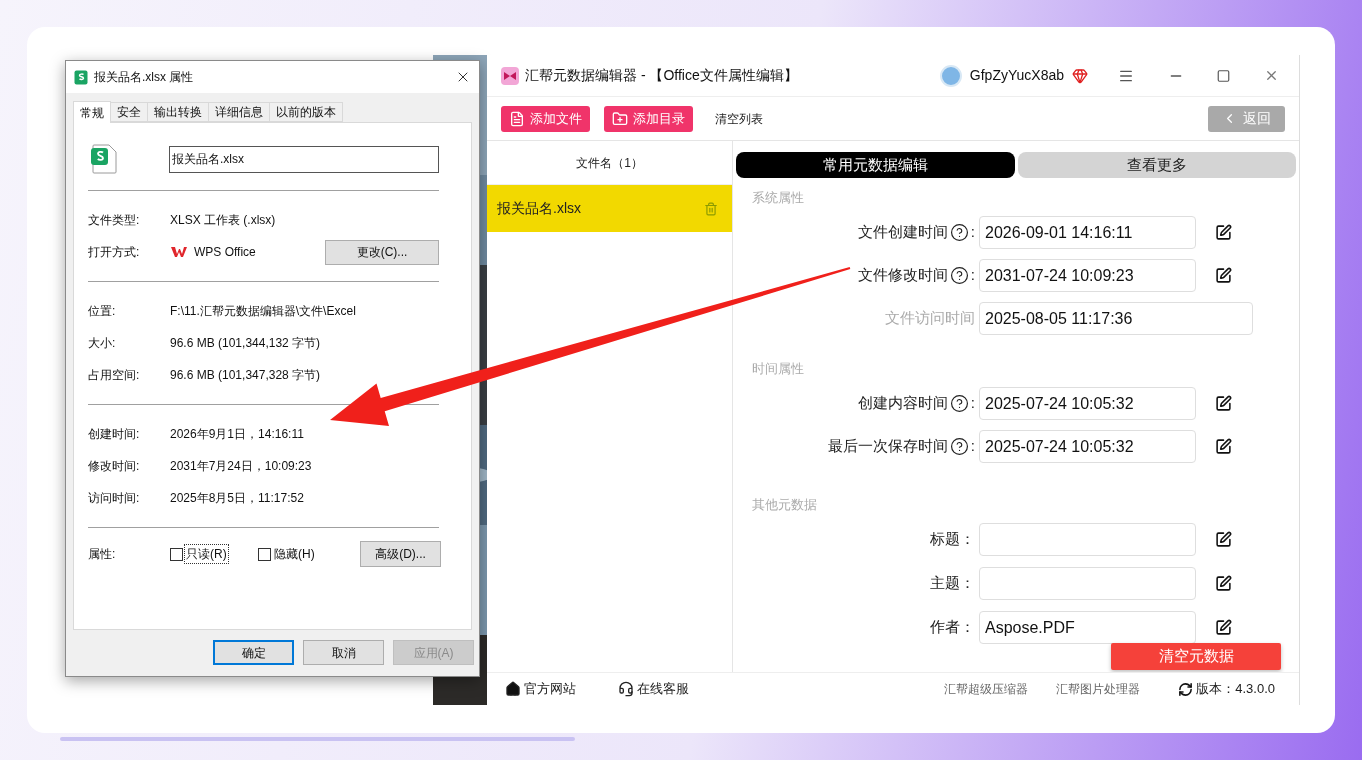 This screenshot has width=1362, height=760. I want to click on add-folder-icon, so click(620, 118).